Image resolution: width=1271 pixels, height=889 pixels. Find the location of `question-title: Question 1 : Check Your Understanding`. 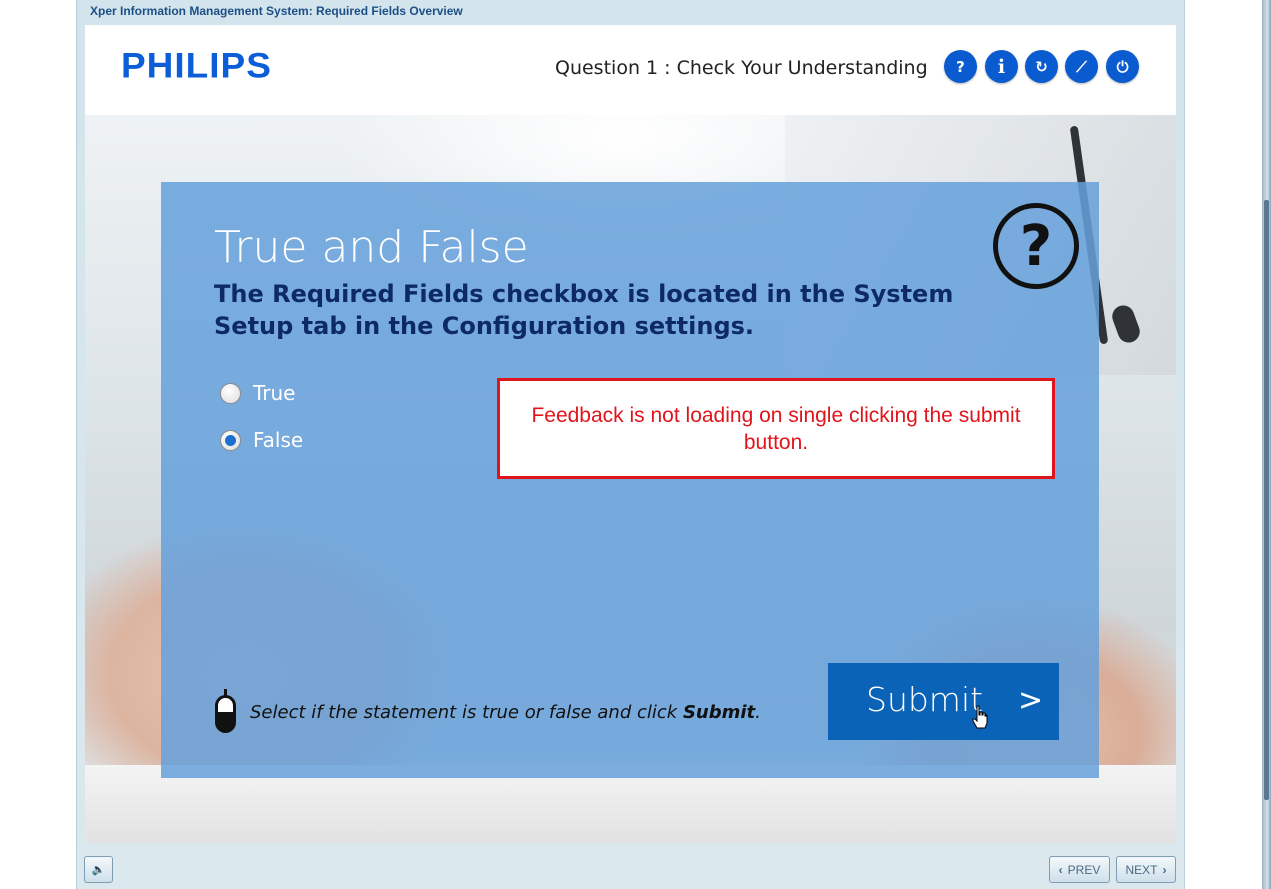

question-title: Question 1 : Check Your Understanding is located at coordinates (741, 68).